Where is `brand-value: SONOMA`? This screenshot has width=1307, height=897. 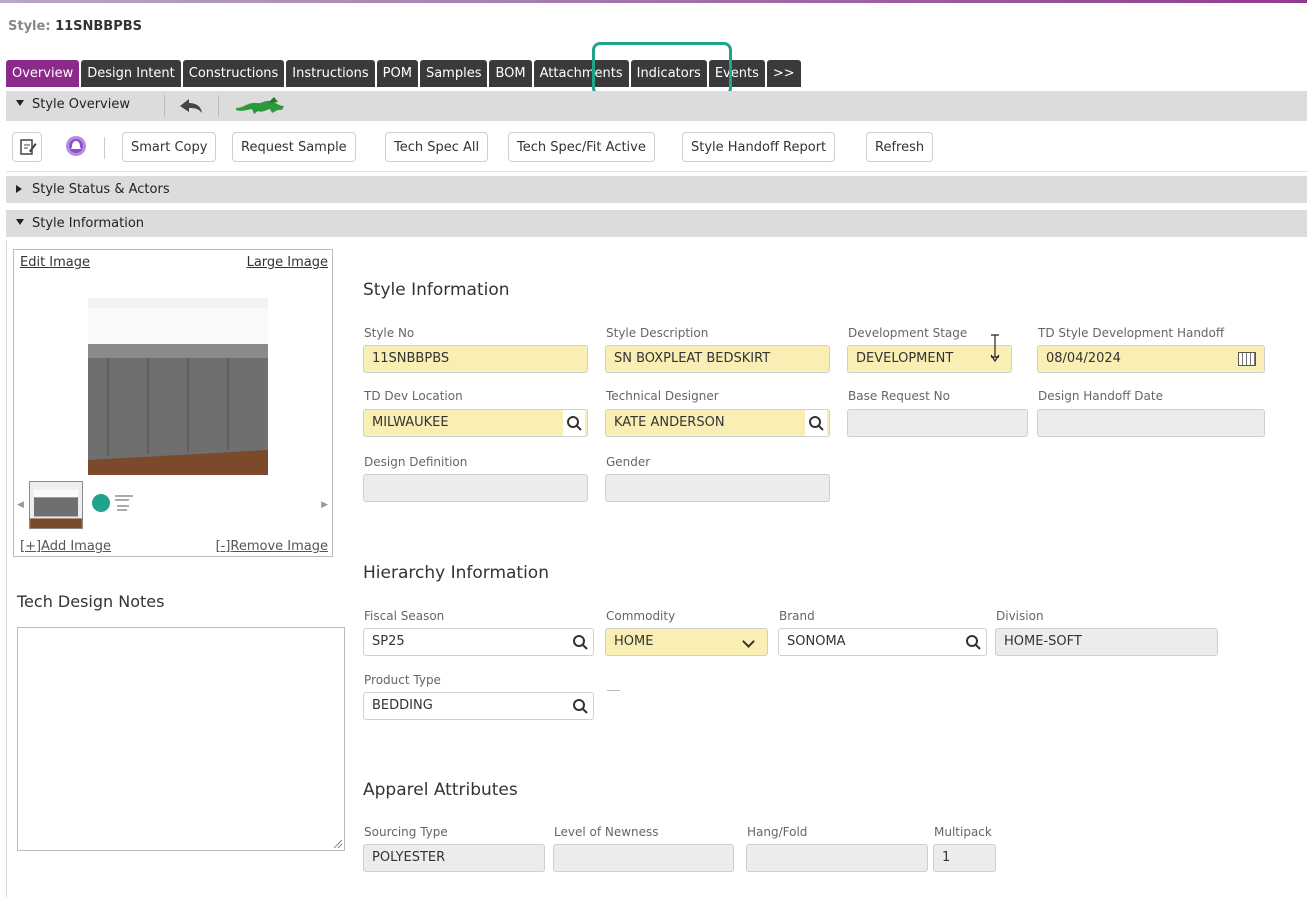 brand-value: SONOMA is located at coordinates (816, 641).